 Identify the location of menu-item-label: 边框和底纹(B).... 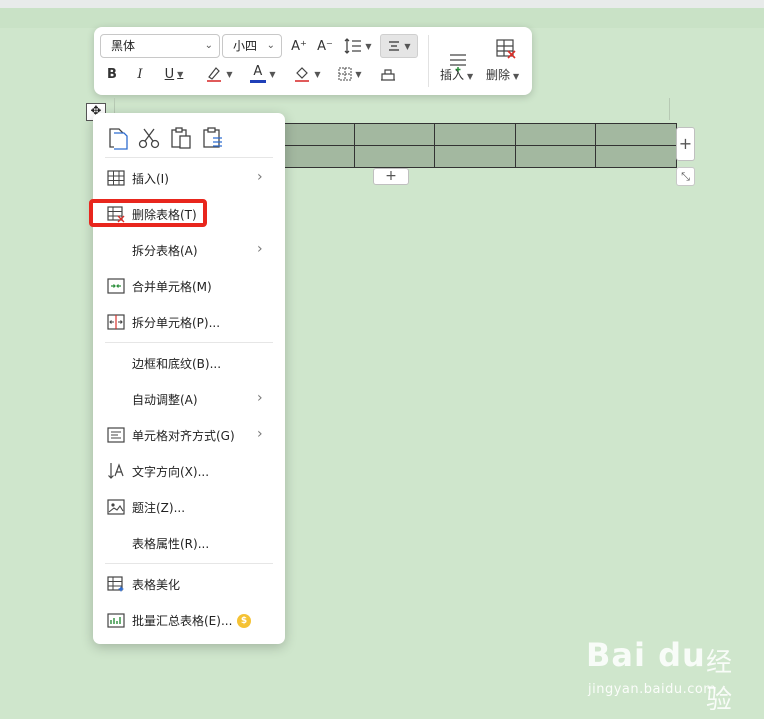
(177, 364).